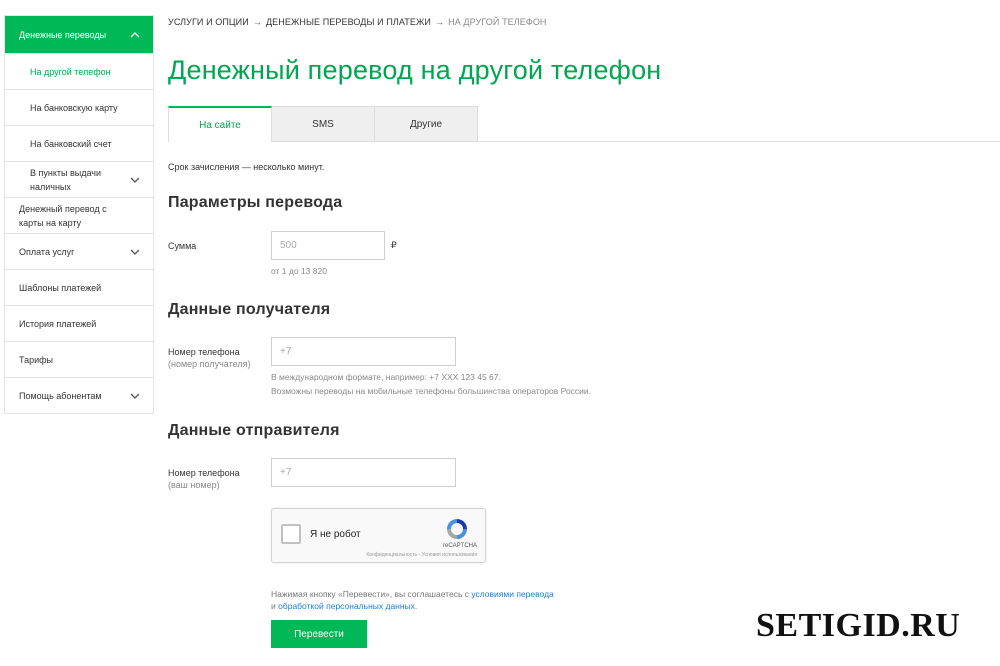 The image size is (1000, 666). I want to click on sidebar-item-label: Помощь абонентам, so click(60, 395).